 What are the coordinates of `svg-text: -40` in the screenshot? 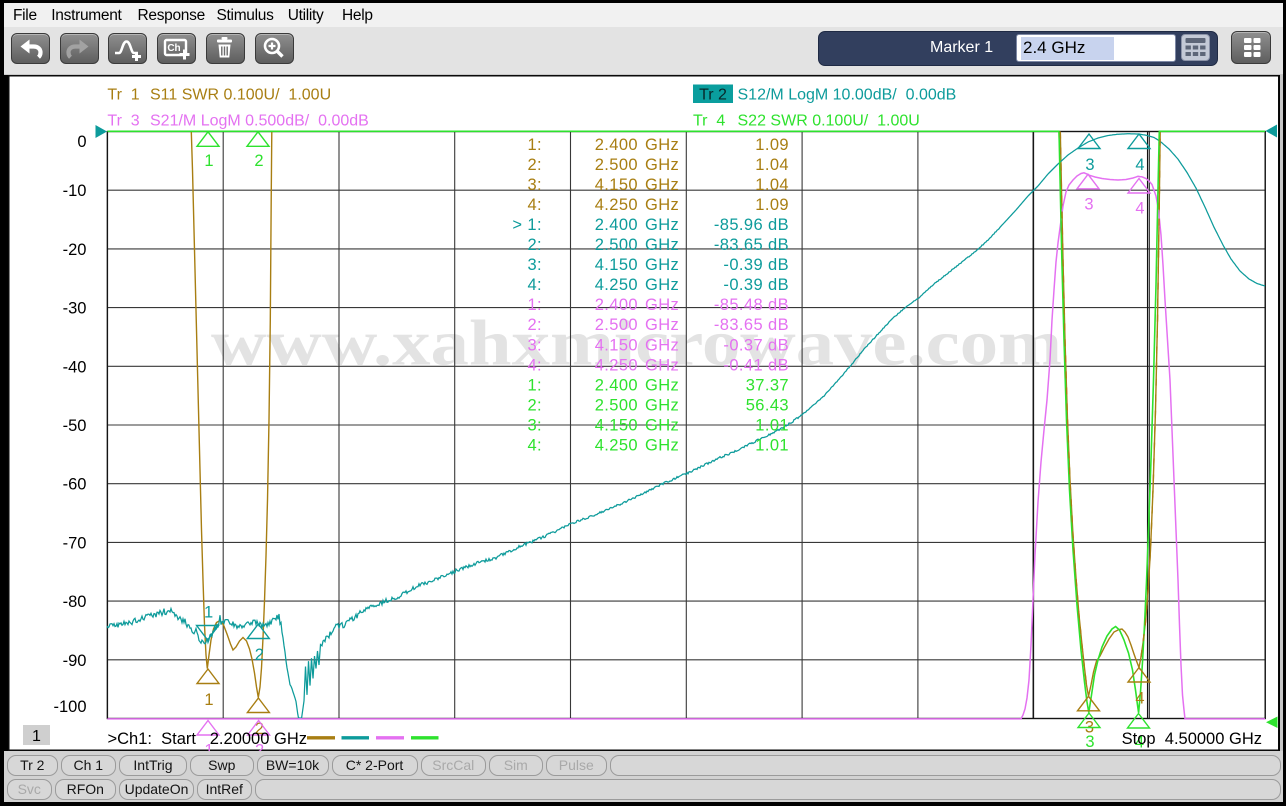 It's located at (75, 367).